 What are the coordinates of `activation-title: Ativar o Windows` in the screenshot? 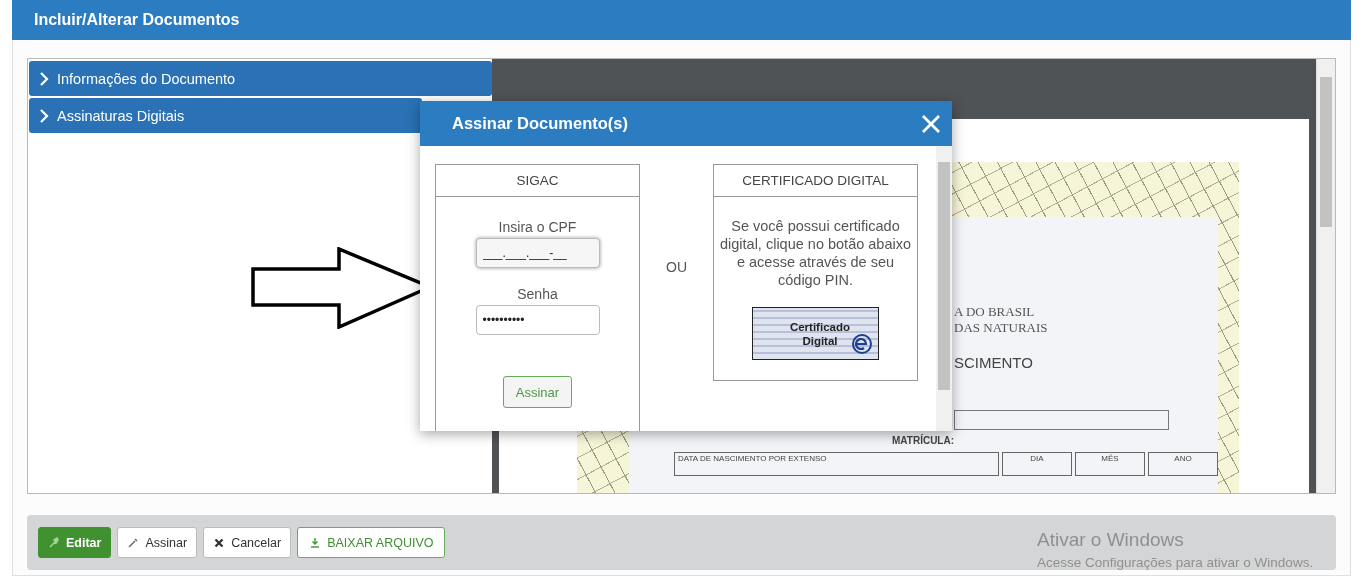 It's located at (1111, 540).